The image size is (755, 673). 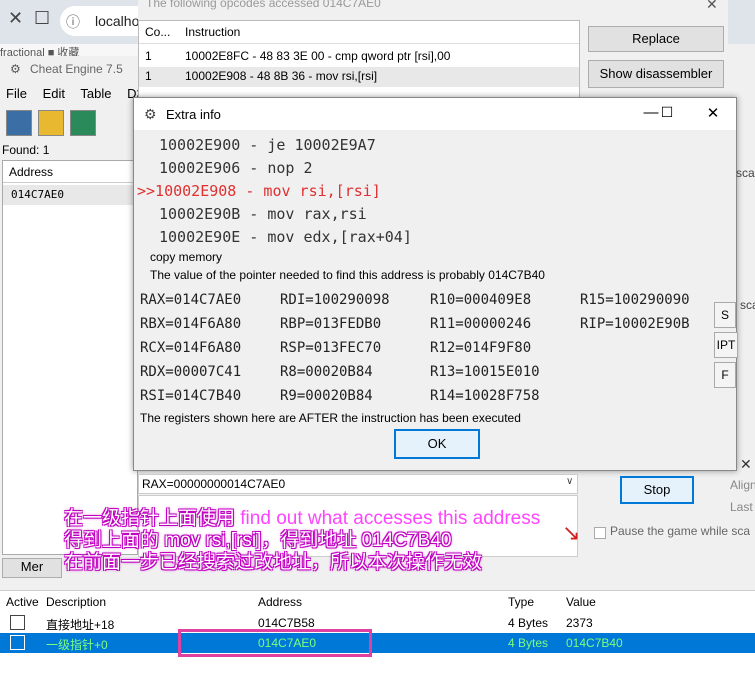 I want to click on table-row: 直接地址+18 014C7B58 4 Bytes 2373, so click(x=377, y=623).